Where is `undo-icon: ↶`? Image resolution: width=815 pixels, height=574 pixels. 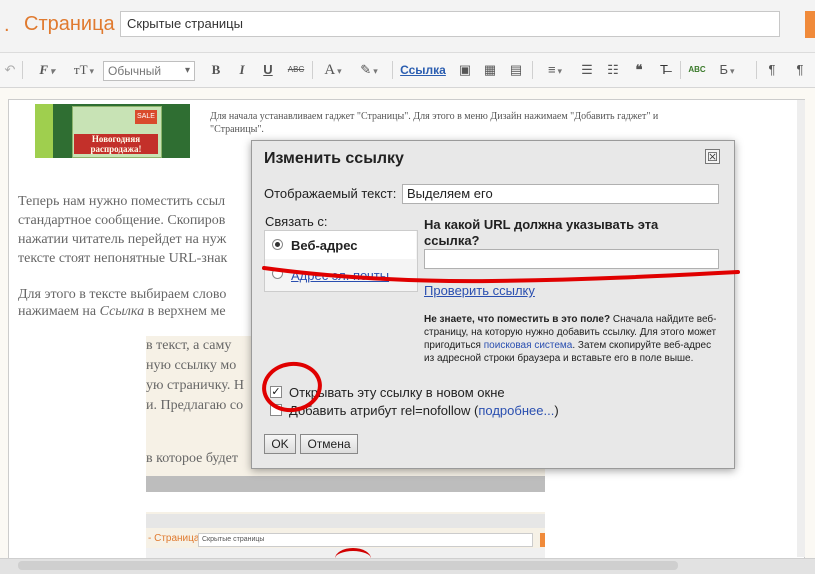 undo-icon: ↶ is located at coordinates (10, 70).